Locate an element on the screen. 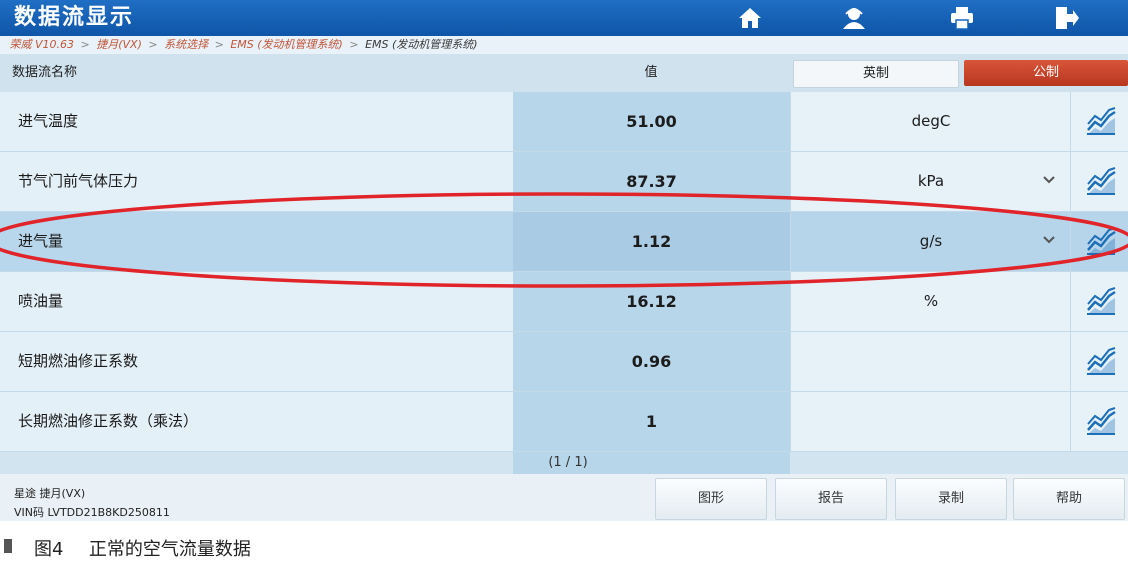 Image resolution: width=1128 pixels, height=568 pixels. cell-unit: g/s is located at coordinates (930, 241).